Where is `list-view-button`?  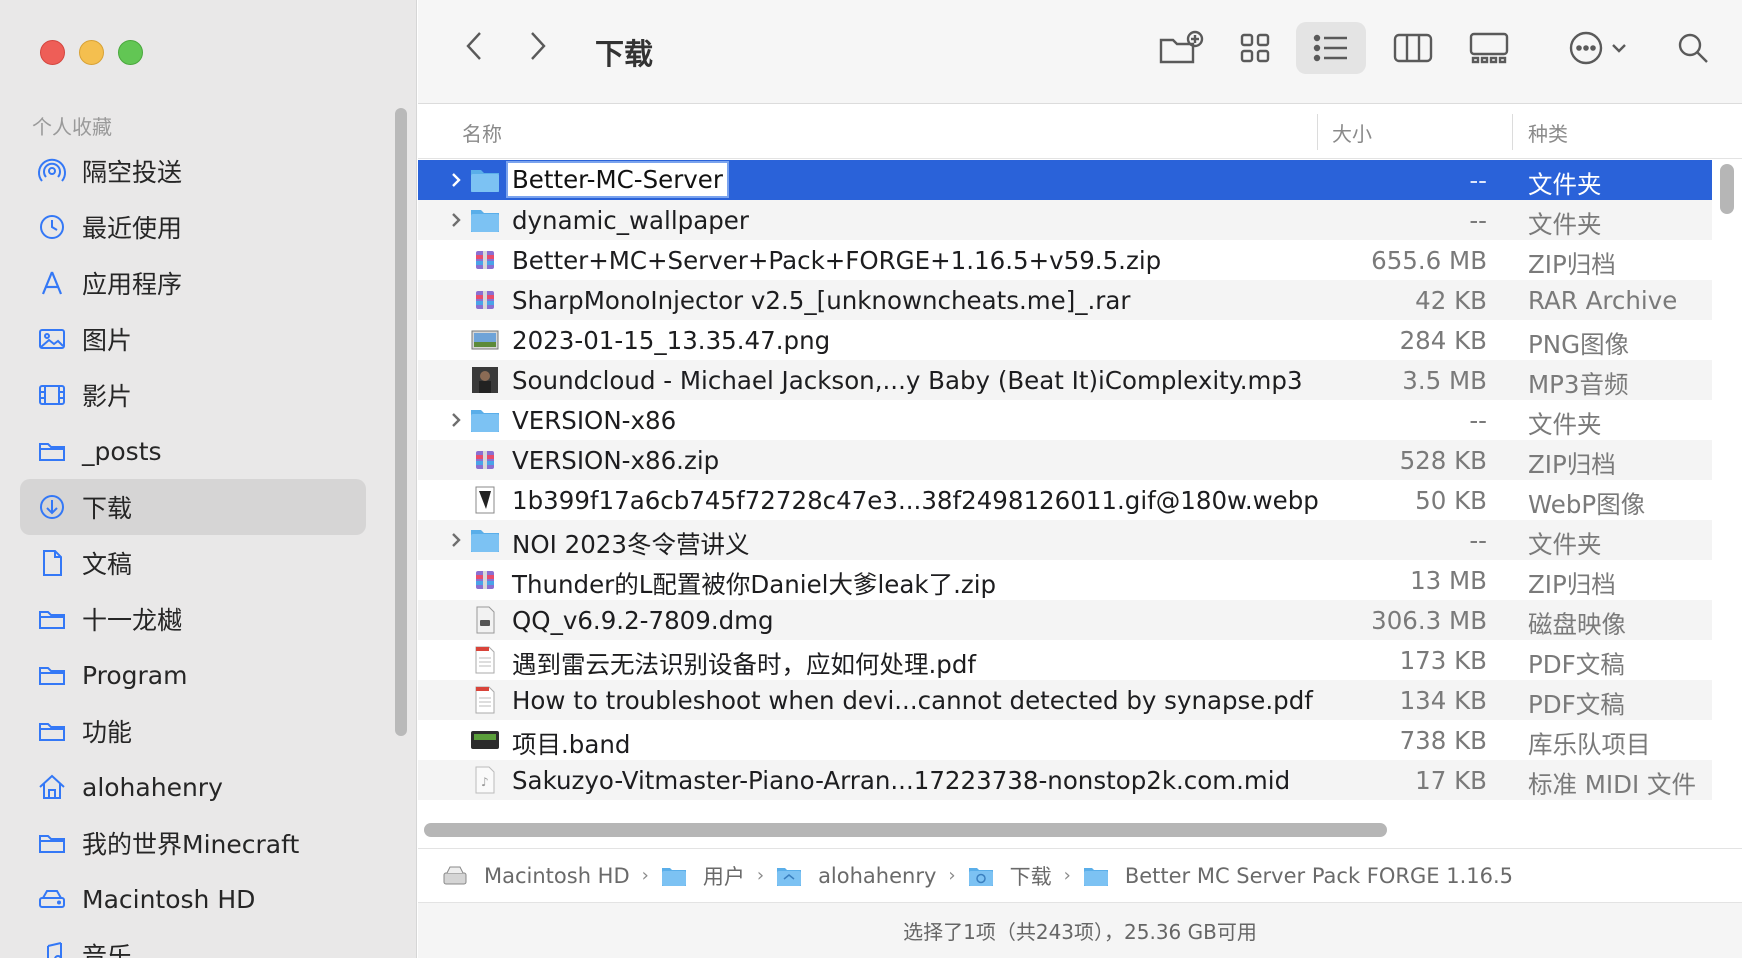
list-view-button is located at coordinates (1331, 48).